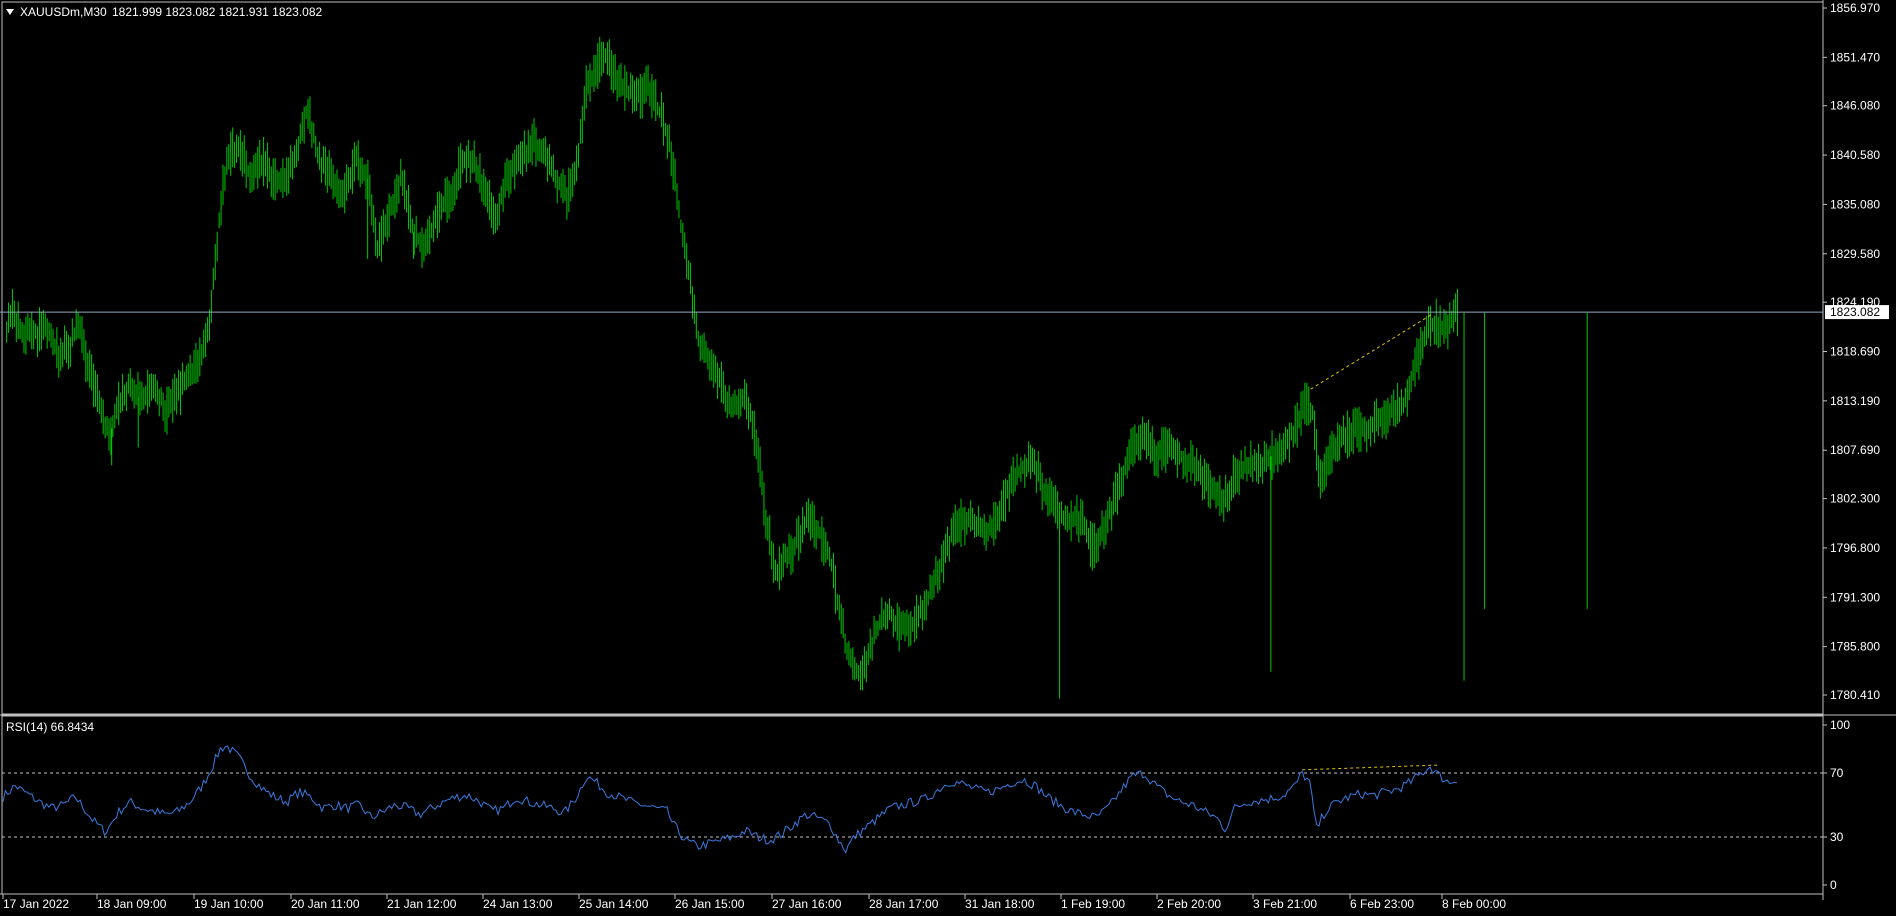 This screenshot has height=916, width=1896. I want to click on time-tick-label: 28 Jan 17:00, so click(904, 904).